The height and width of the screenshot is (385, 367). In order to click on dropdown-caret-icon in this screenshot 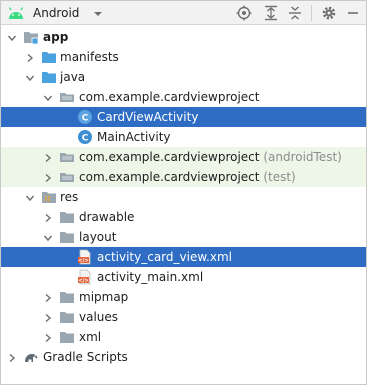, I will do `click(98, 13)`.